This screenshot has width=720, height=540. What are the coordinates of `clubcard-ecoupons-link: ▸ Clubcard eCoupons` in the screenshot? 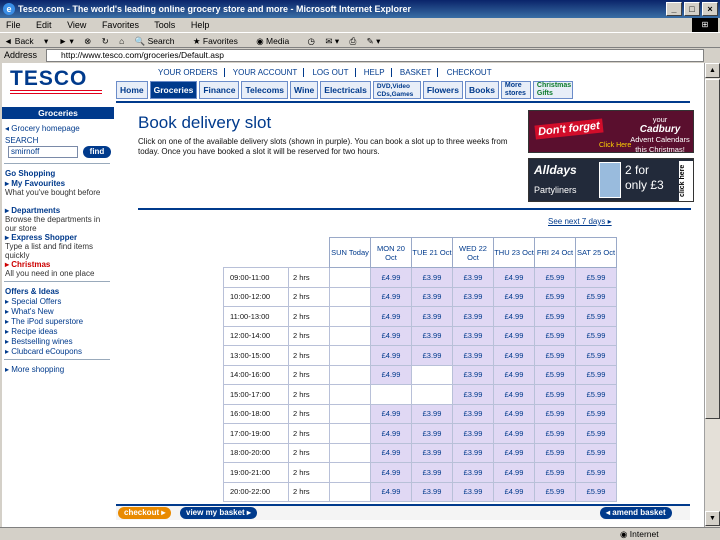 It's located at (43, 351).